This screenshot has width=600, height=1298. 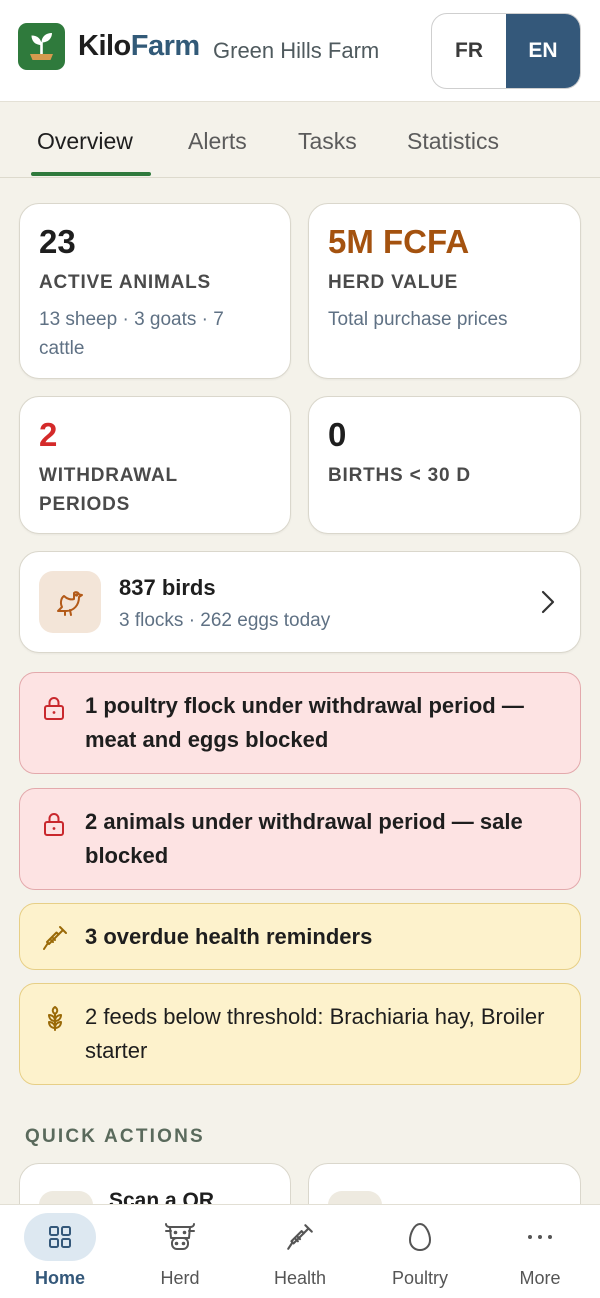 What do you see at coordinates (225, 620) in the screenshot?
I see `birds-summary: 3 flocks · 262 eggs today` at bounding box center [225, 620].